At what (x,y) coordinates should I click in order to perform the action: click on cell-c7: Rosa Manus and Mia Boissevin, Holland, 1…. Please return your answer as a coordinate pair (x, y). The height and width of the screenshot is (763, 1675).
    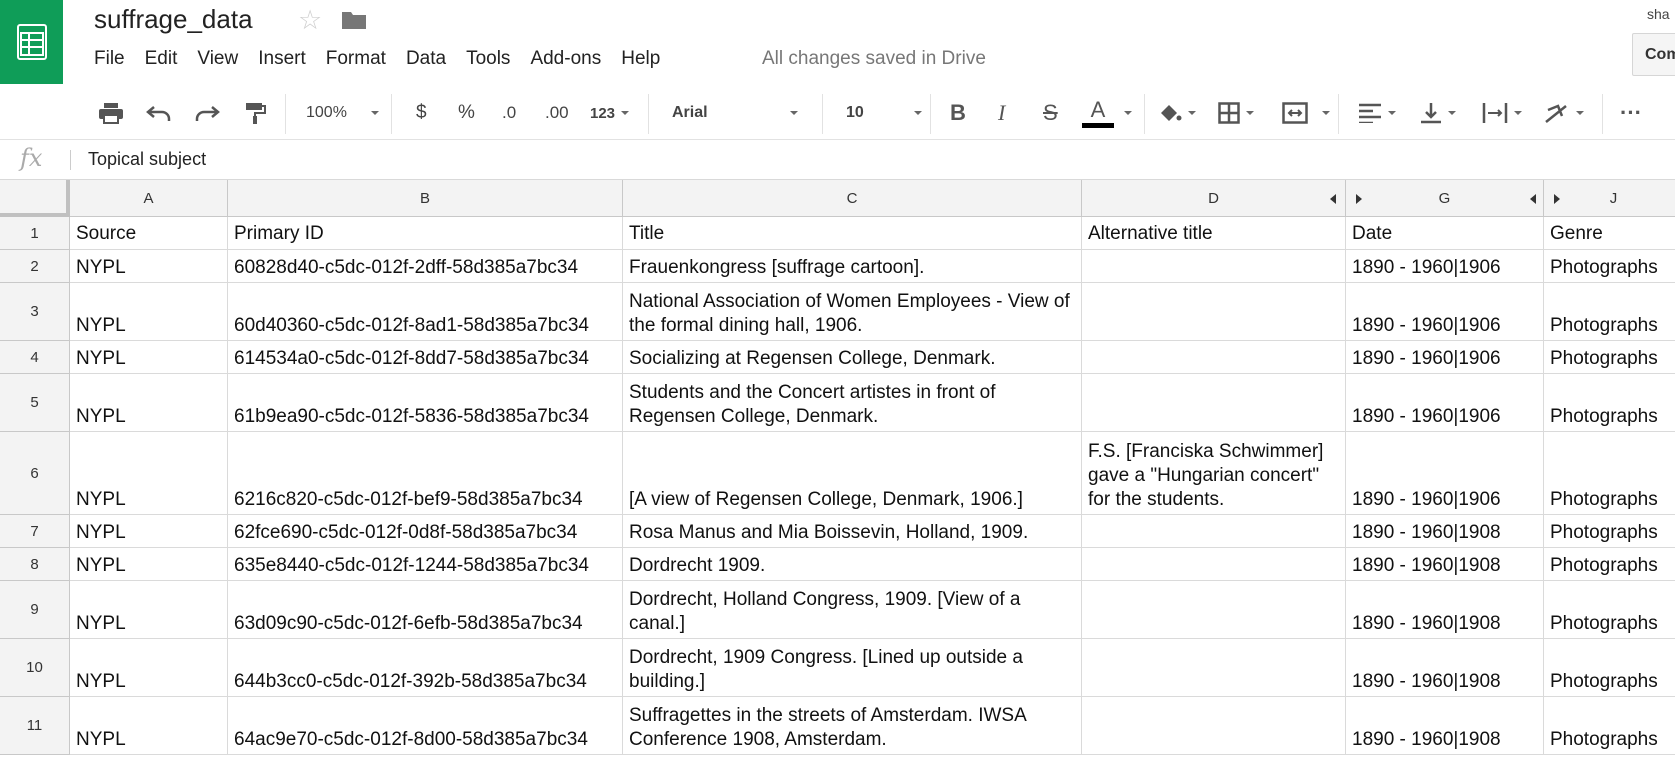
    Looking at the image, I should click on (852, 531).